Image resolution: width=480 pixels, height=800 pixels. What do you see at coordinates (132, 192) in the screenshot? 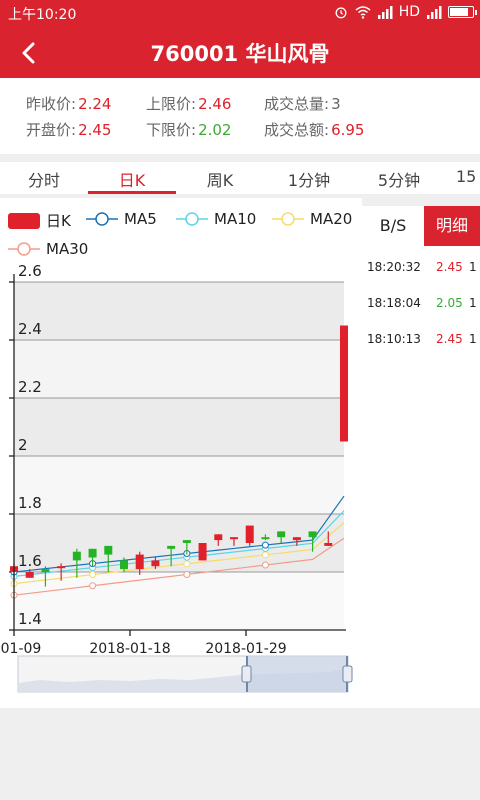
I see `active-tab-indicator` at bounding box center [132, 192].